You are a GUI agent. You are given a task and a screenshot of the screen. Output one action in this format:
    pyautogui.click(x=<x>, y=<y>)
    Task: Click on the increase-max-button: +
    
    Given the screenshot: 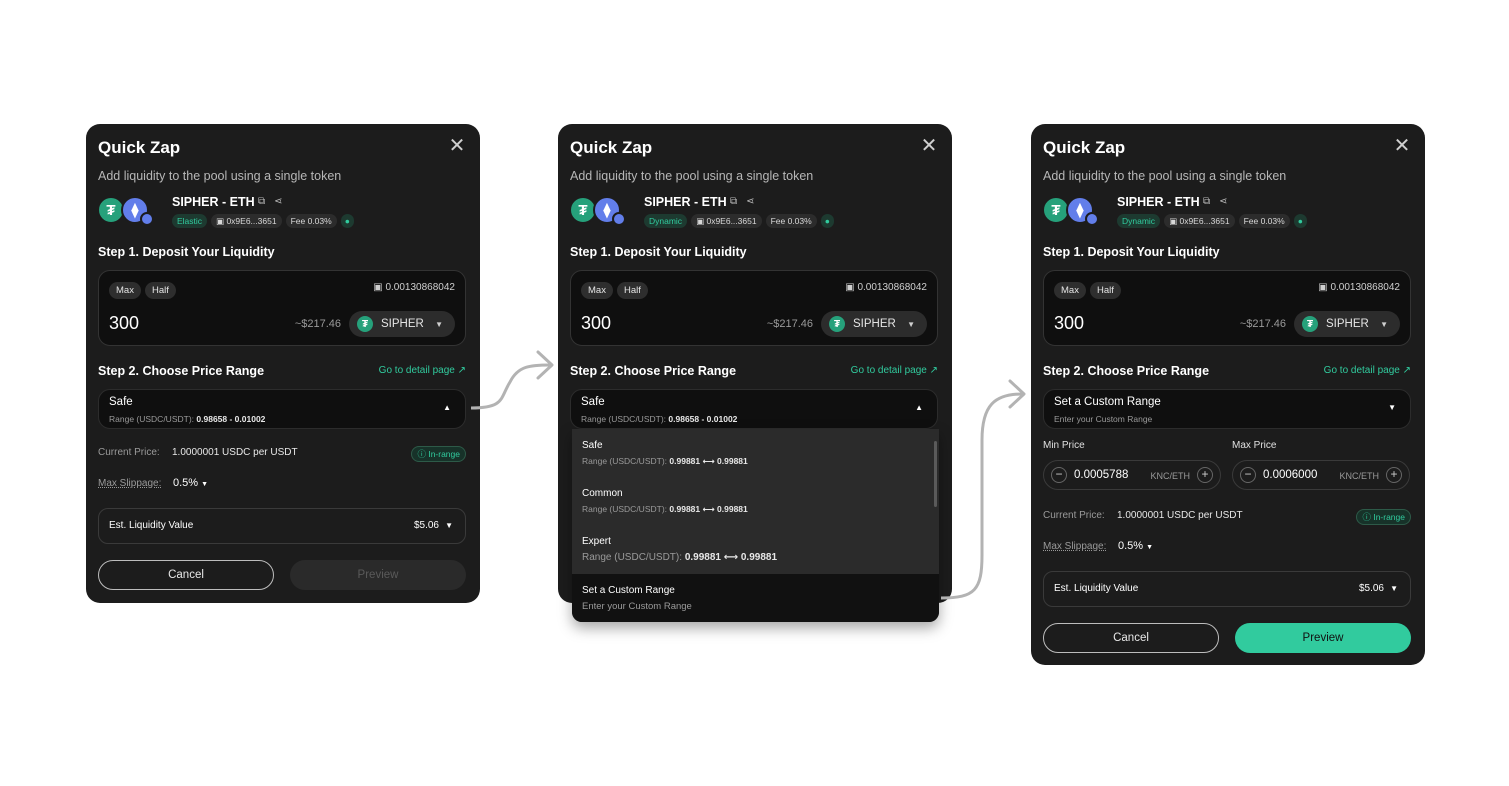 What is the action you would take?
    pyautogui.click(x=1394, y=475)
    